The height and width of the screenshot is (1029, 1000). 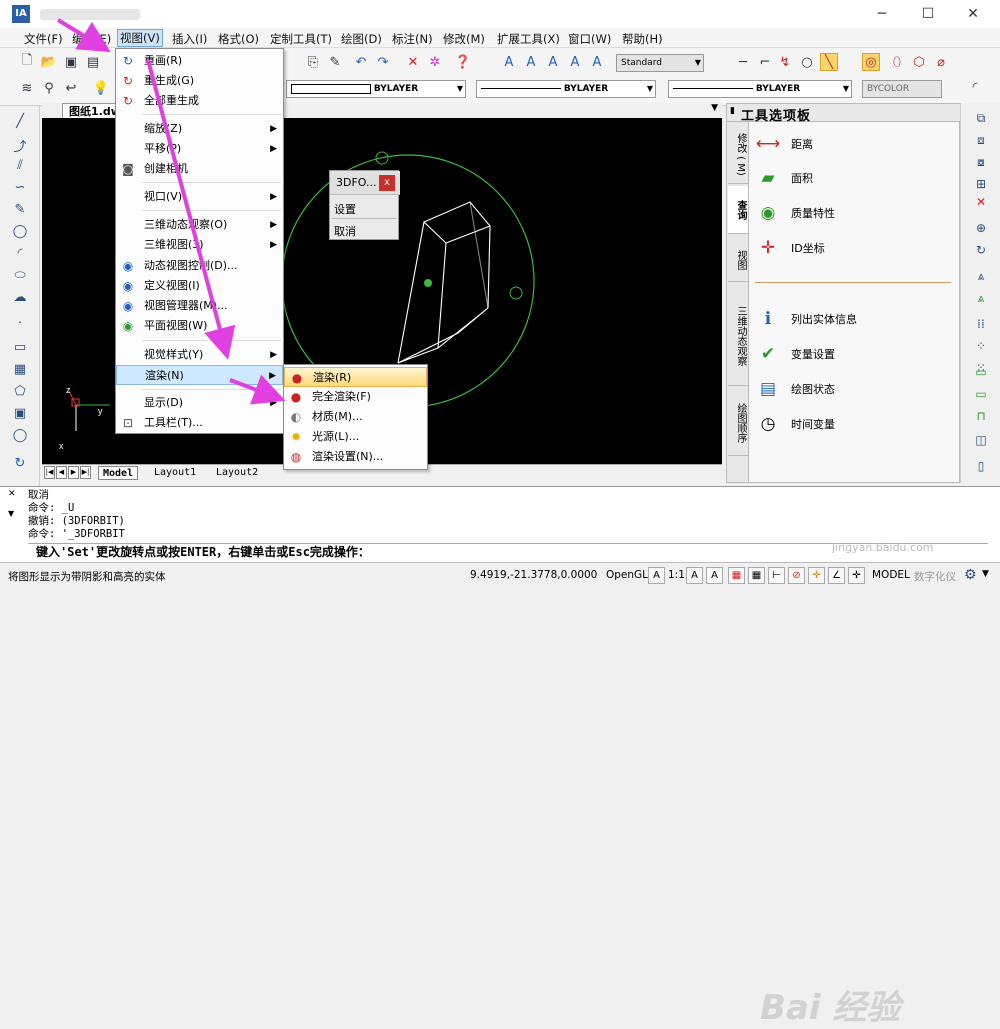 I want to click on opengl-label: OpenGL, so click(x=627, y=575).